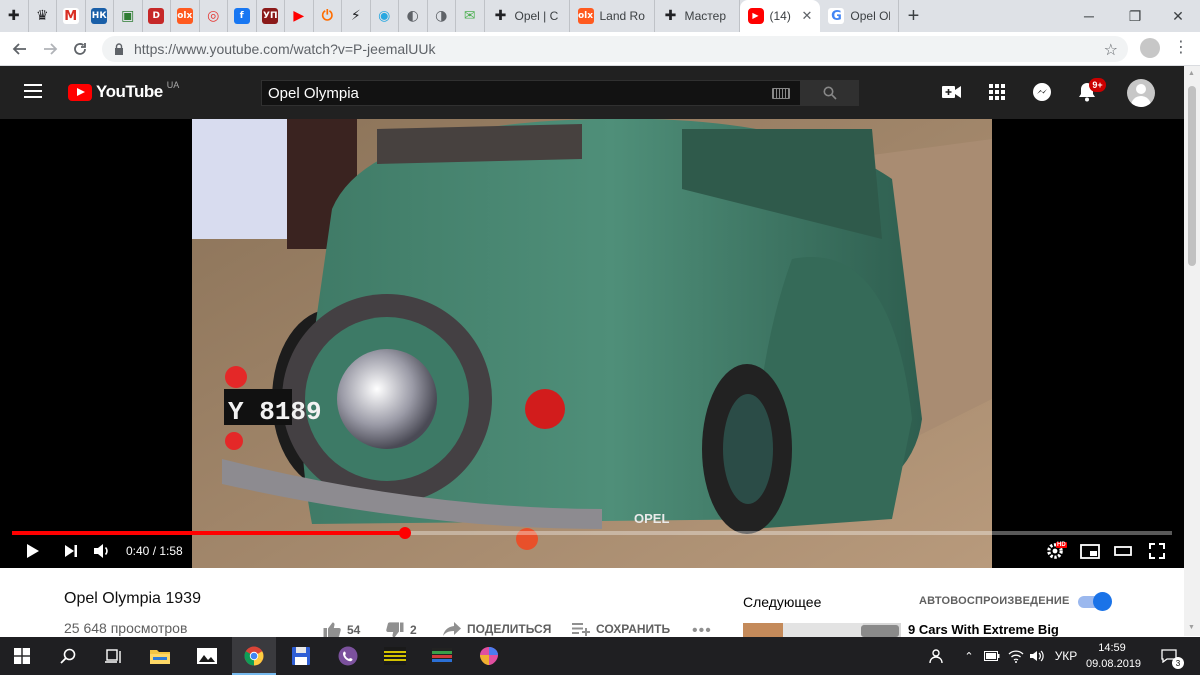 This screenshot has width=1200, height=675. I want to click on tab-pinned-2: ♛, so click(43, 16).